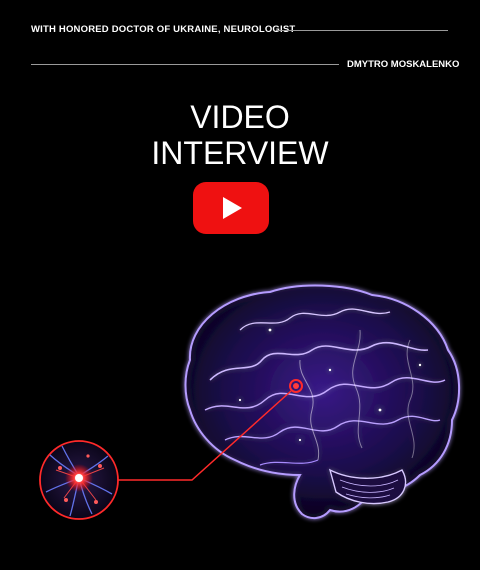  Describe the element at coordinates (185, 64) in the screenshot. I see `middle-divider` at that location.